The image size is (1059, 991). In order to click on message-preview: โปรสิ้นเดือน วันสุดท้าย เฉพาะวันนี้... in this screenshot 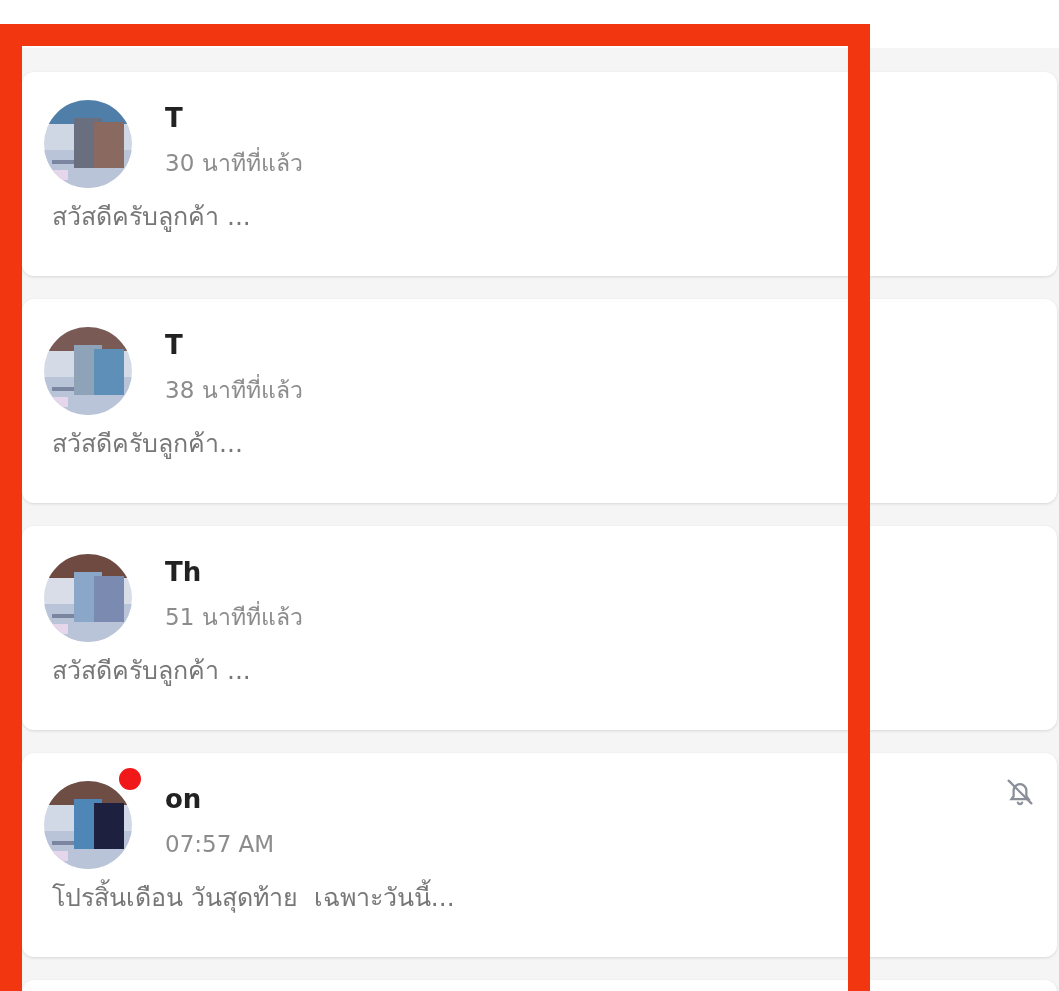, I will do `click(253, 898)`.